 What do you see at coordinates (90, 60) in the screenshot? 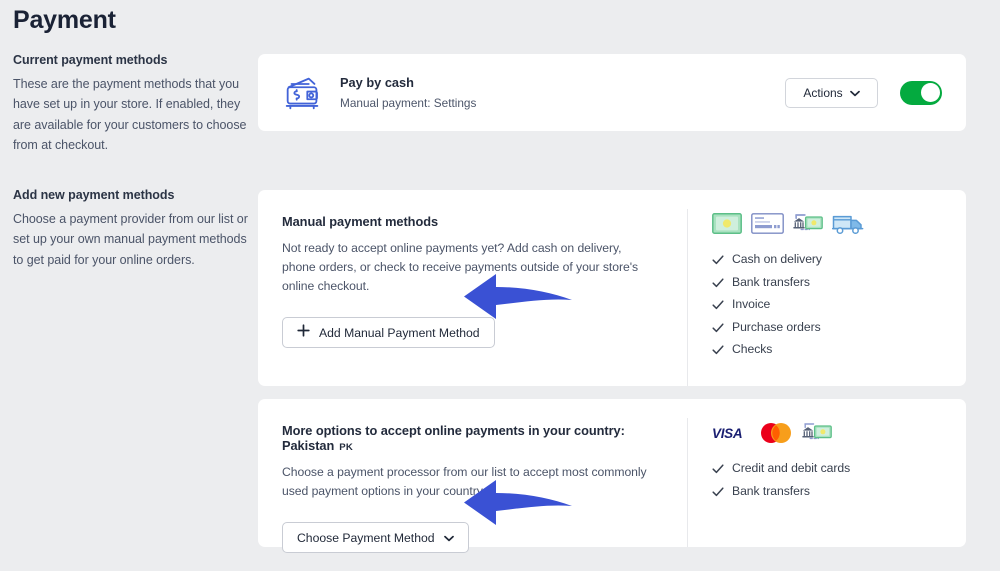
I see `section-heading-current: Current payment methods` at bounding box center [90, 60].